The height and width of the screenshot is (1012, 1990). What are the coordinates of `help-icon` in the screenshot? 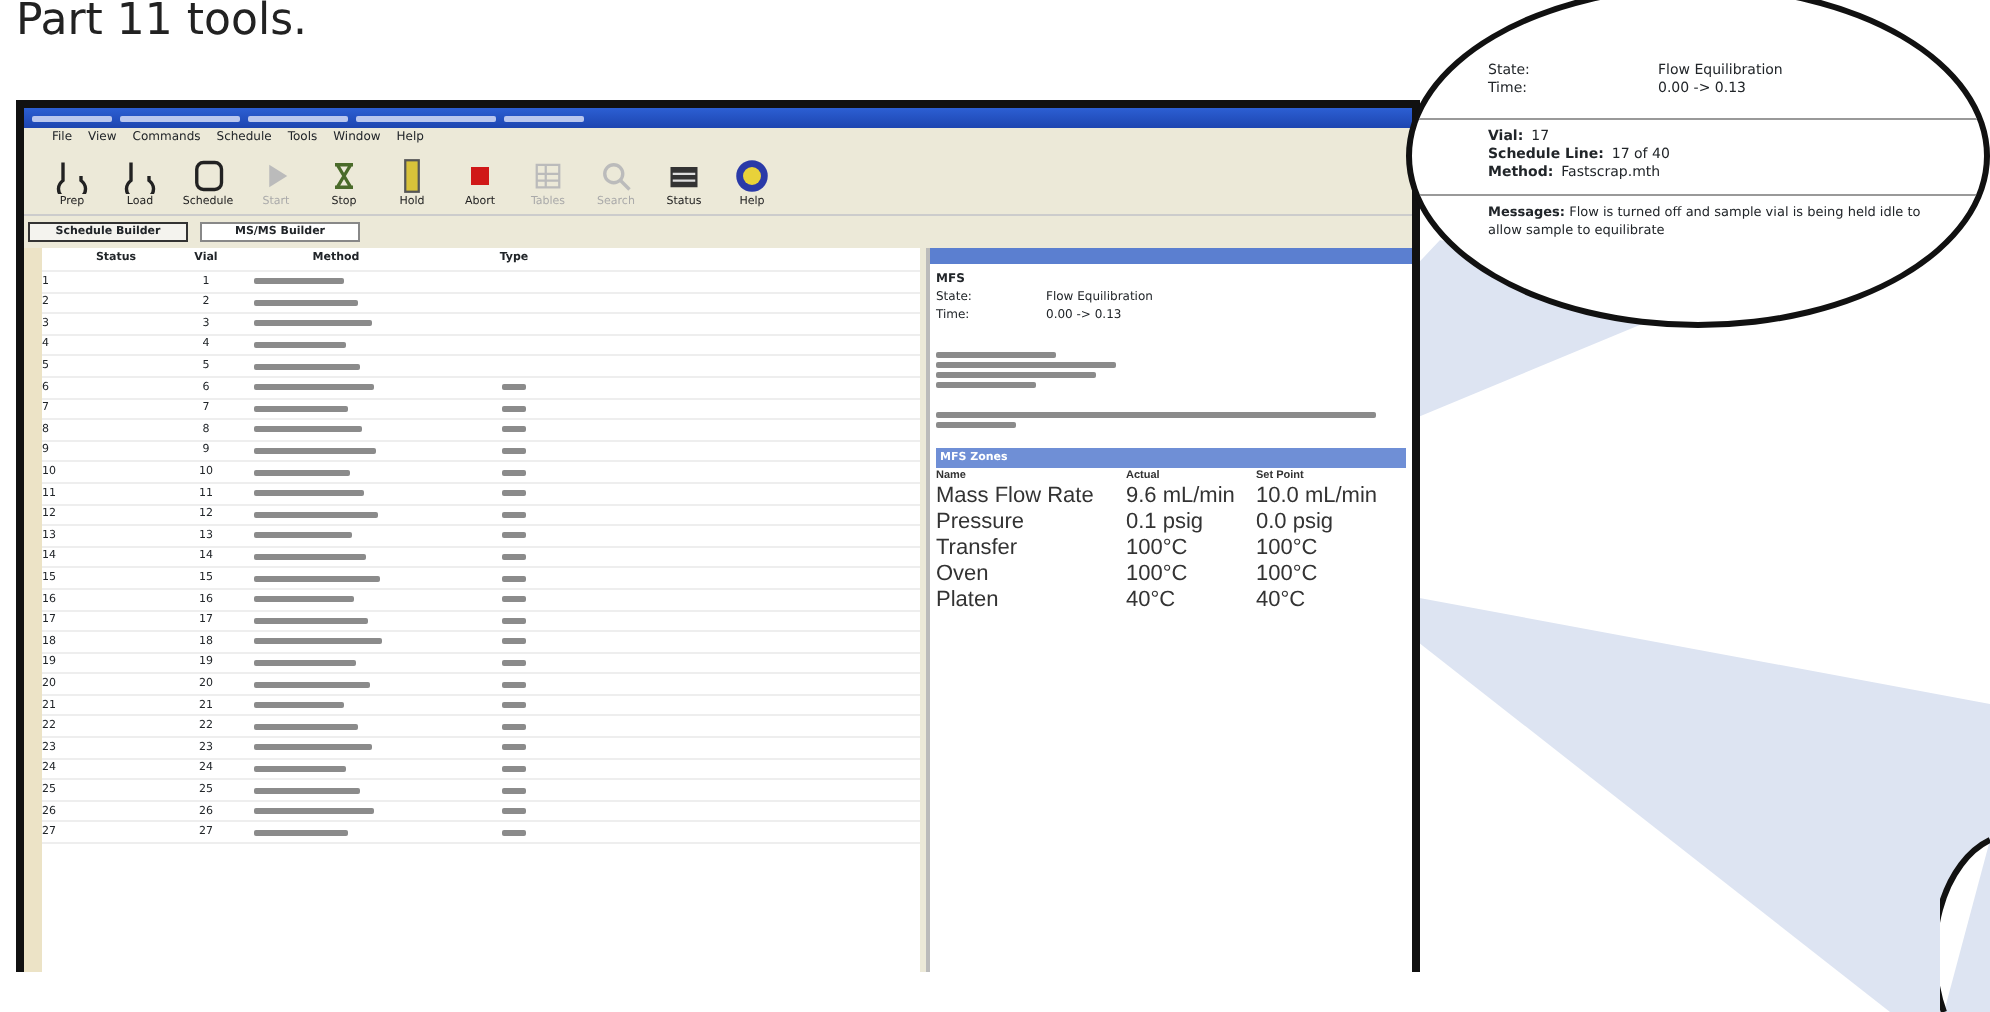 It's located at (752, 175).